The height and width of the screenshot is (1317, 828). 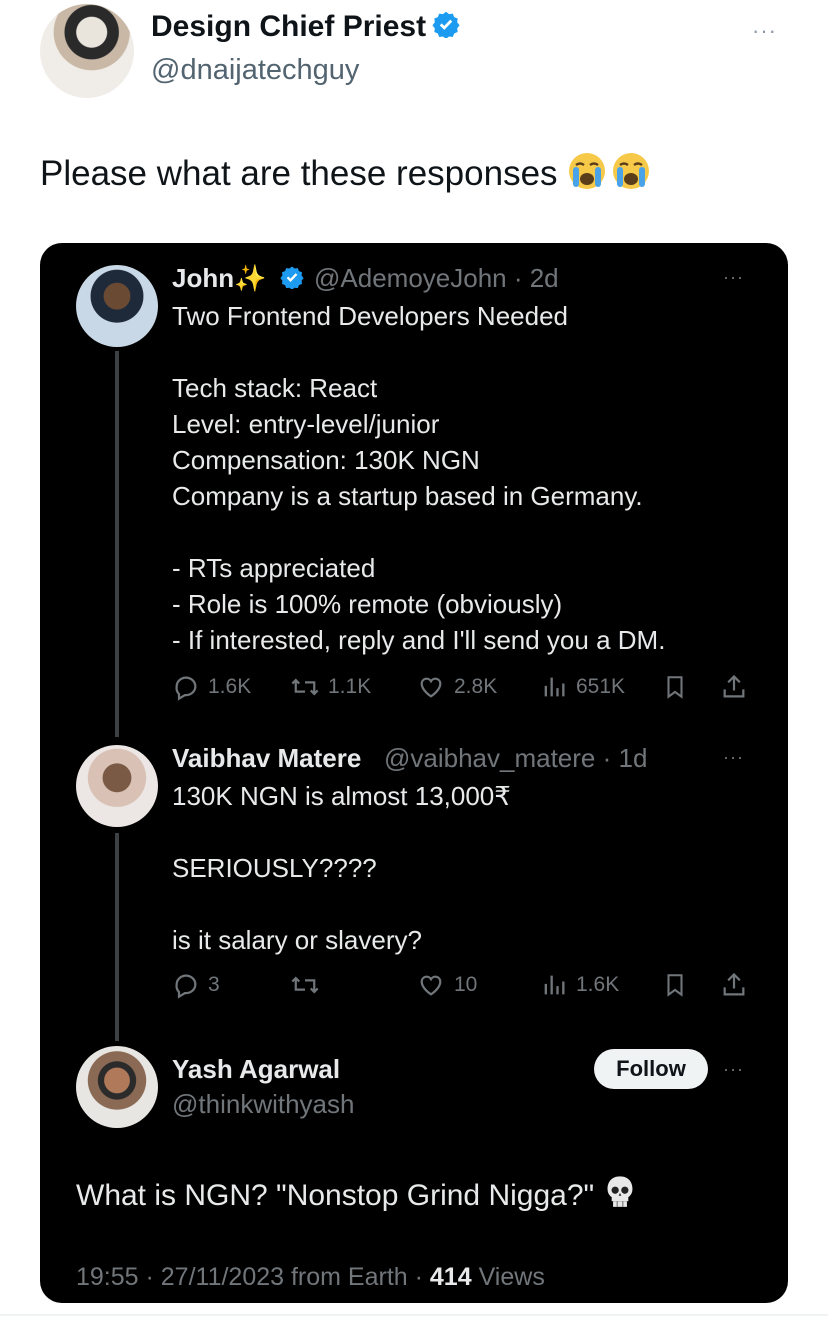 I want to click on tweet-line: - Role is 100% remote (obviously), so click(x=367, y=604).